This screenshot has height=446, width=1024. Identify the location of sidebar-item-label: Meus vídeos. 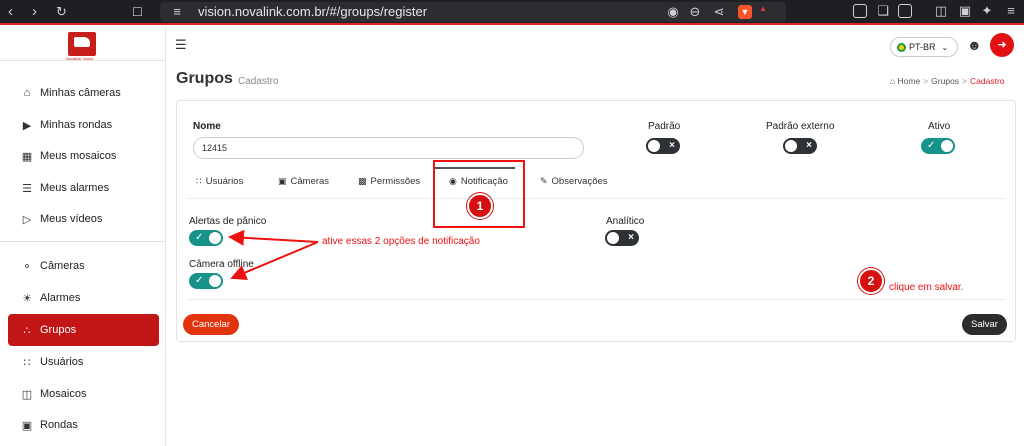
(71, 219).